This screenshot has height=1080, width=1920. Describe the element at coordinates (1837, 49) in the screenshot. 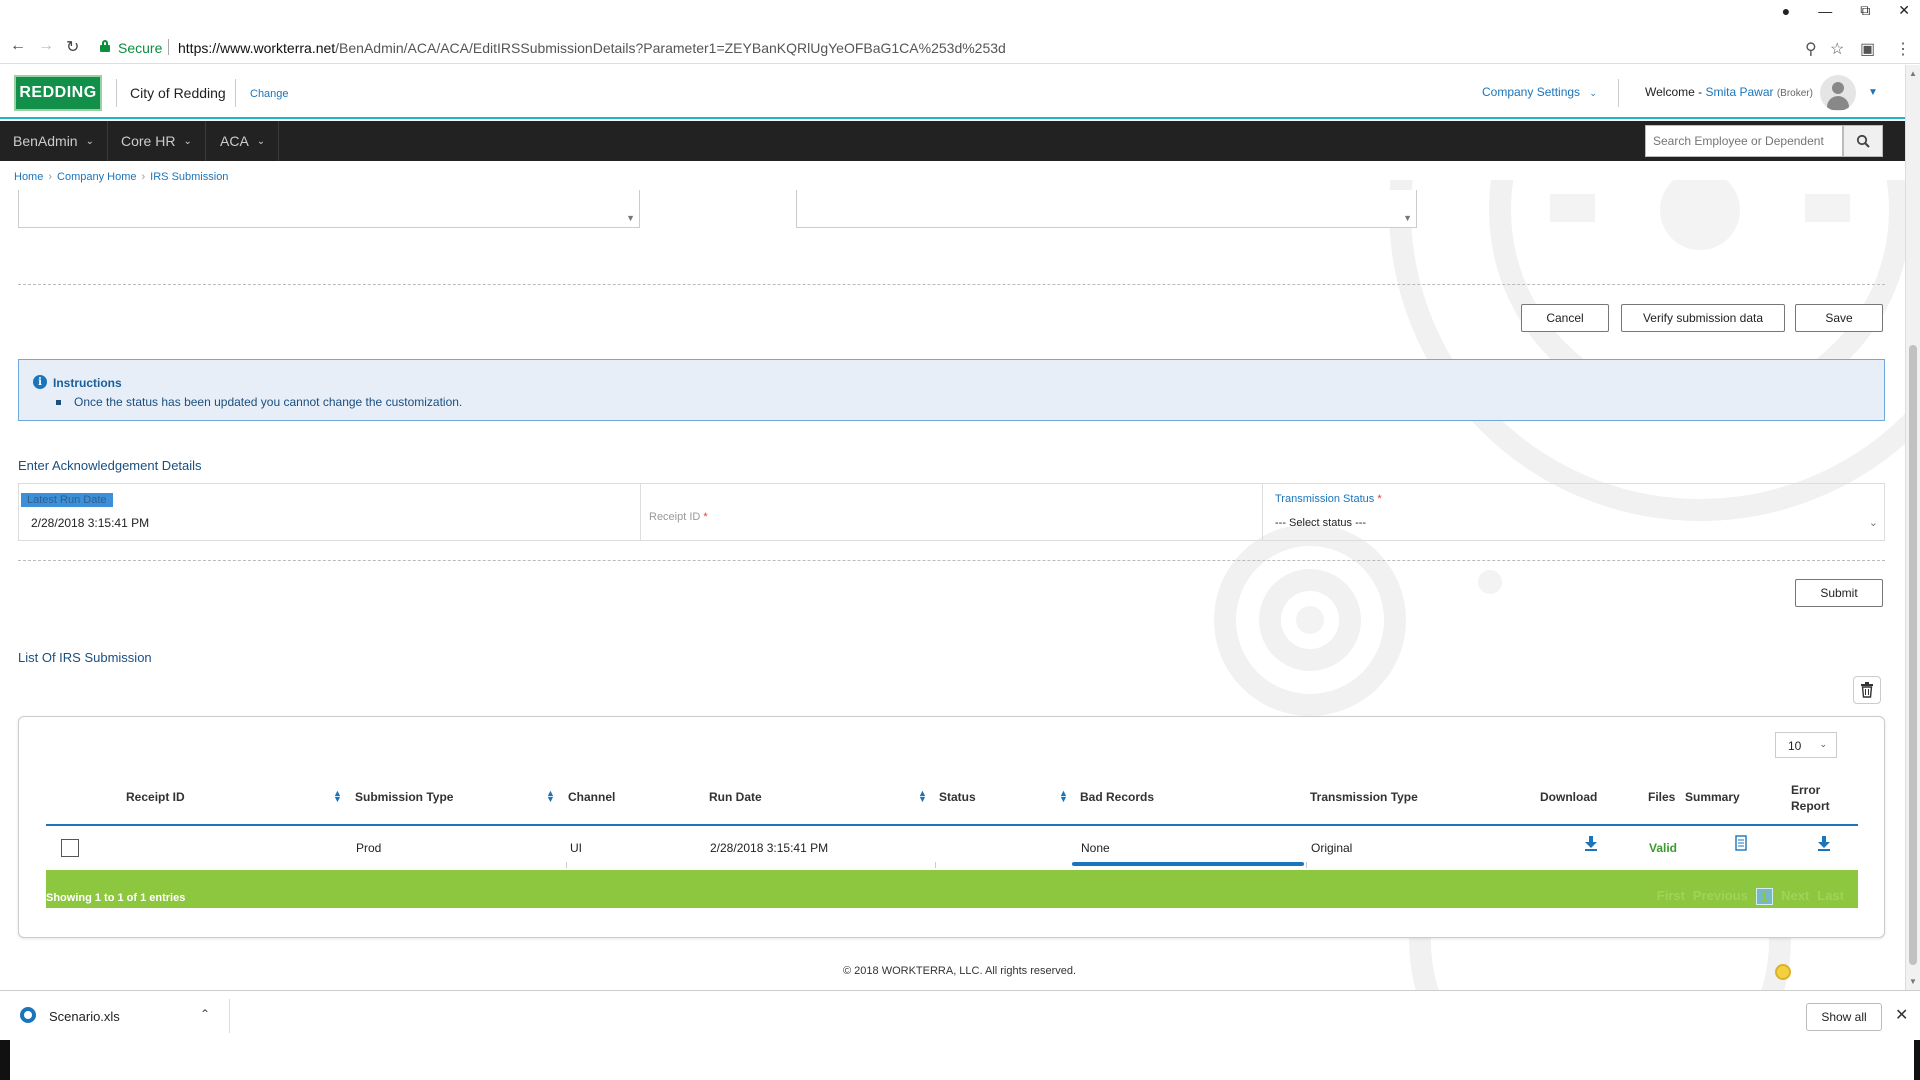

I see `bookmark-star-icon: ☆` at that location.